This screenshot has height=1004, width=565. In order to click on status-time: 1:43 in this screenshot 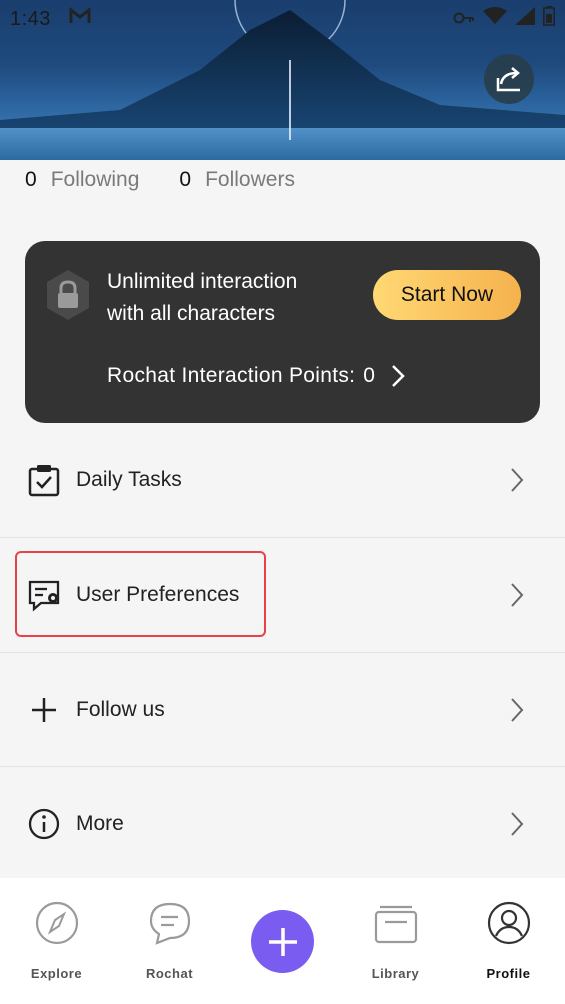, I will do `click(30, 18)`.